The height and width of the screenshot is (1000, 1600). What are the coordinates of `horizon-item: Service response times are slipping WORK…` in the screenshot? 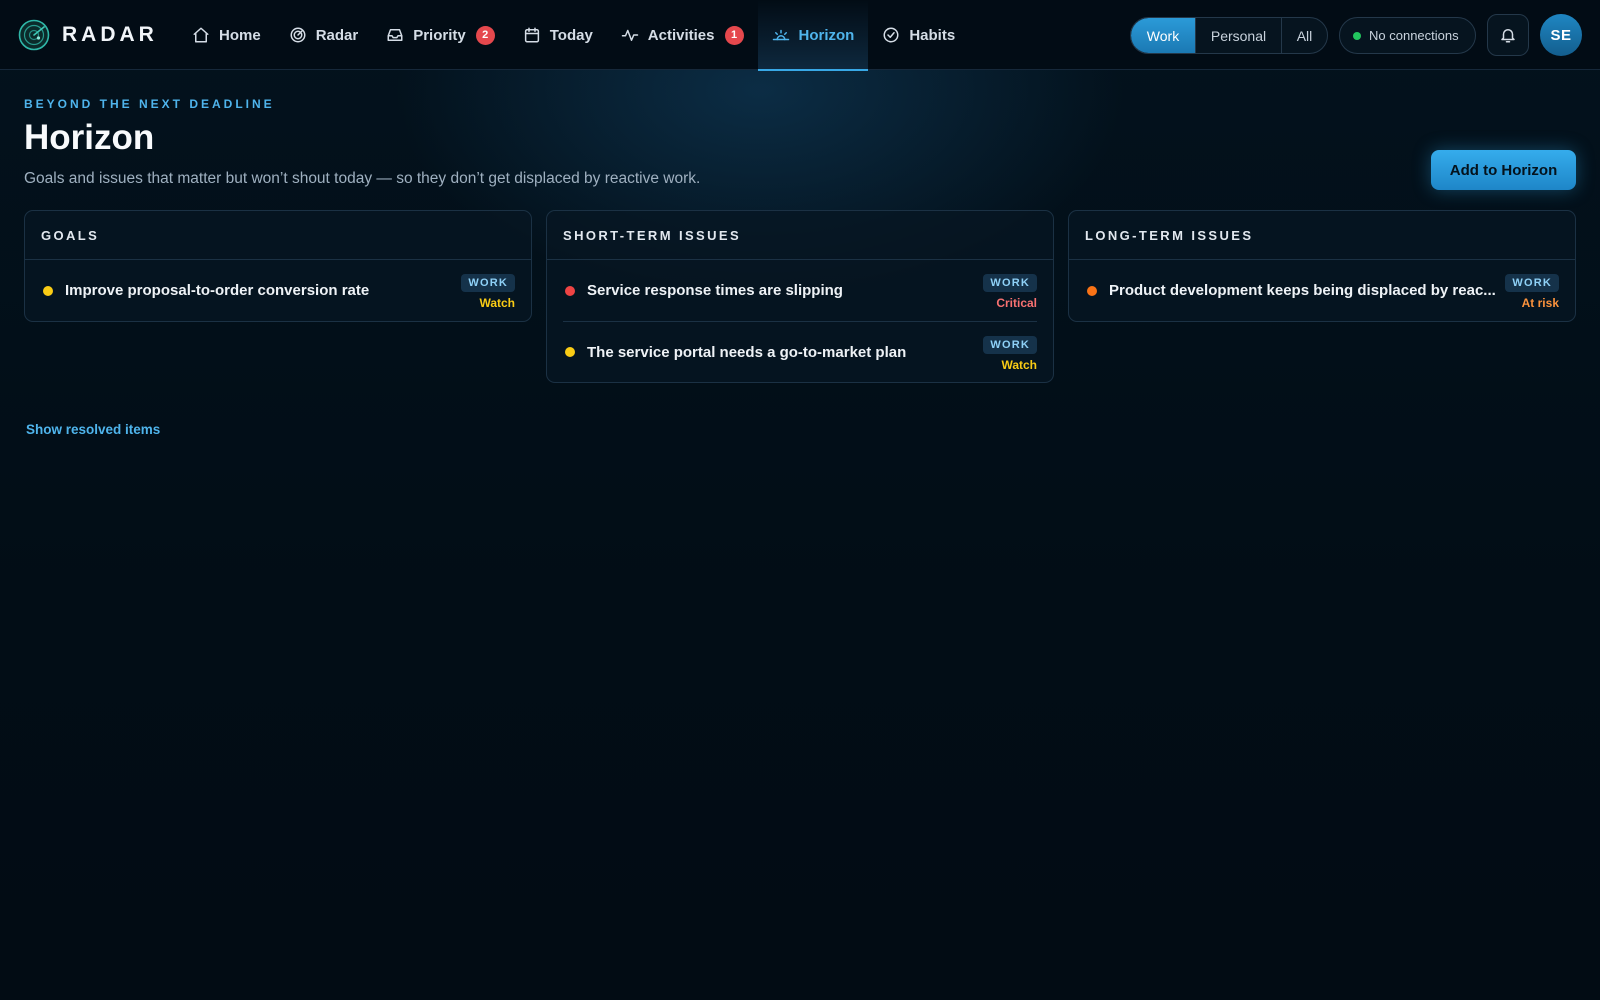 It's located at (800, 290).